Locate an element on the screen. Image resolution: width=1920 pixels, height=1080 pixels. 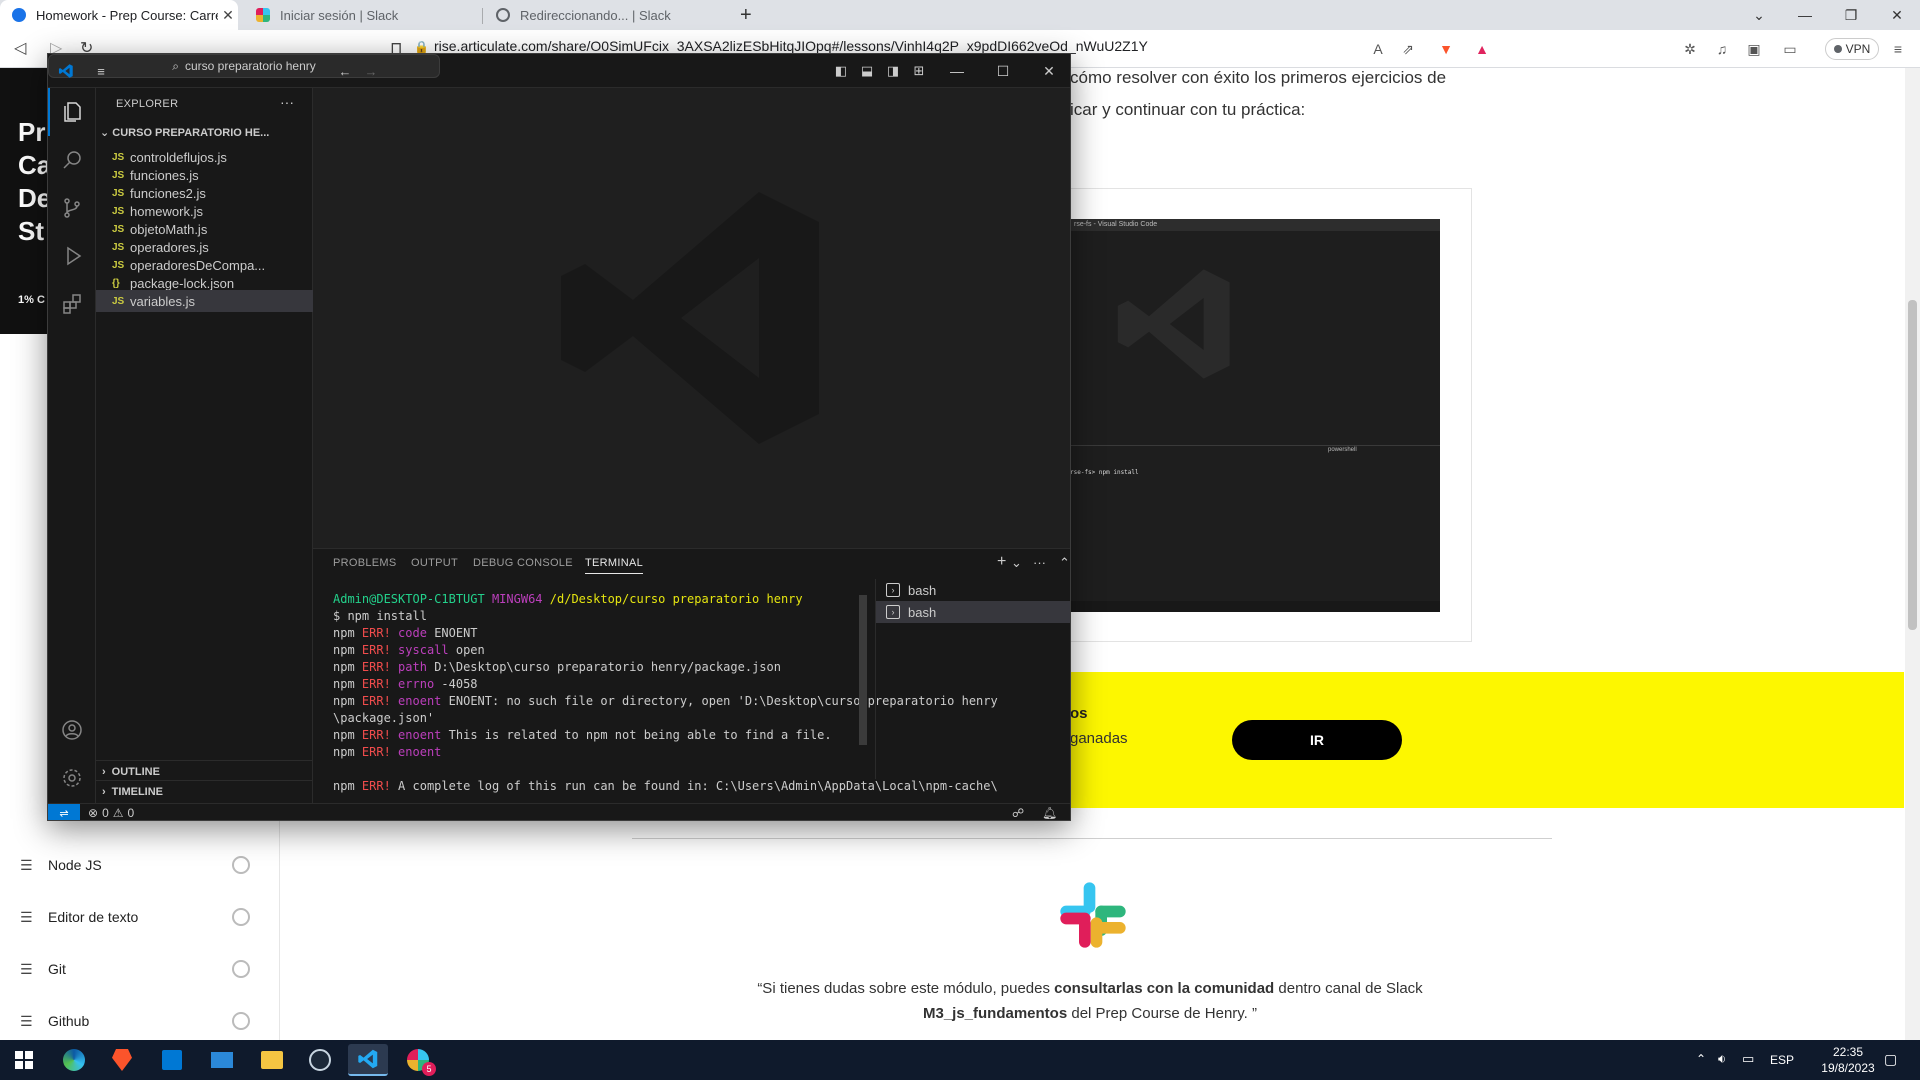
err-key: syscall is located at coordinates (423, 650).